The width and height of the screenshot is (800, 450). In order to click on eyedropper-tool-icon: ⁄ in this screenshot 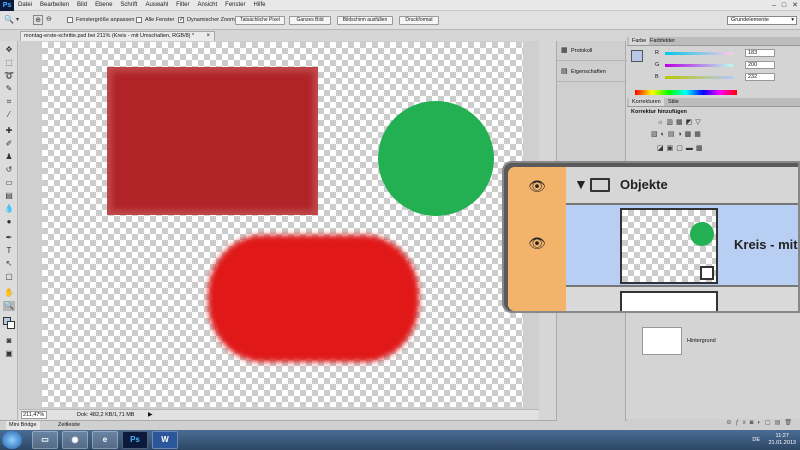, I will do `click(9, 115)`.